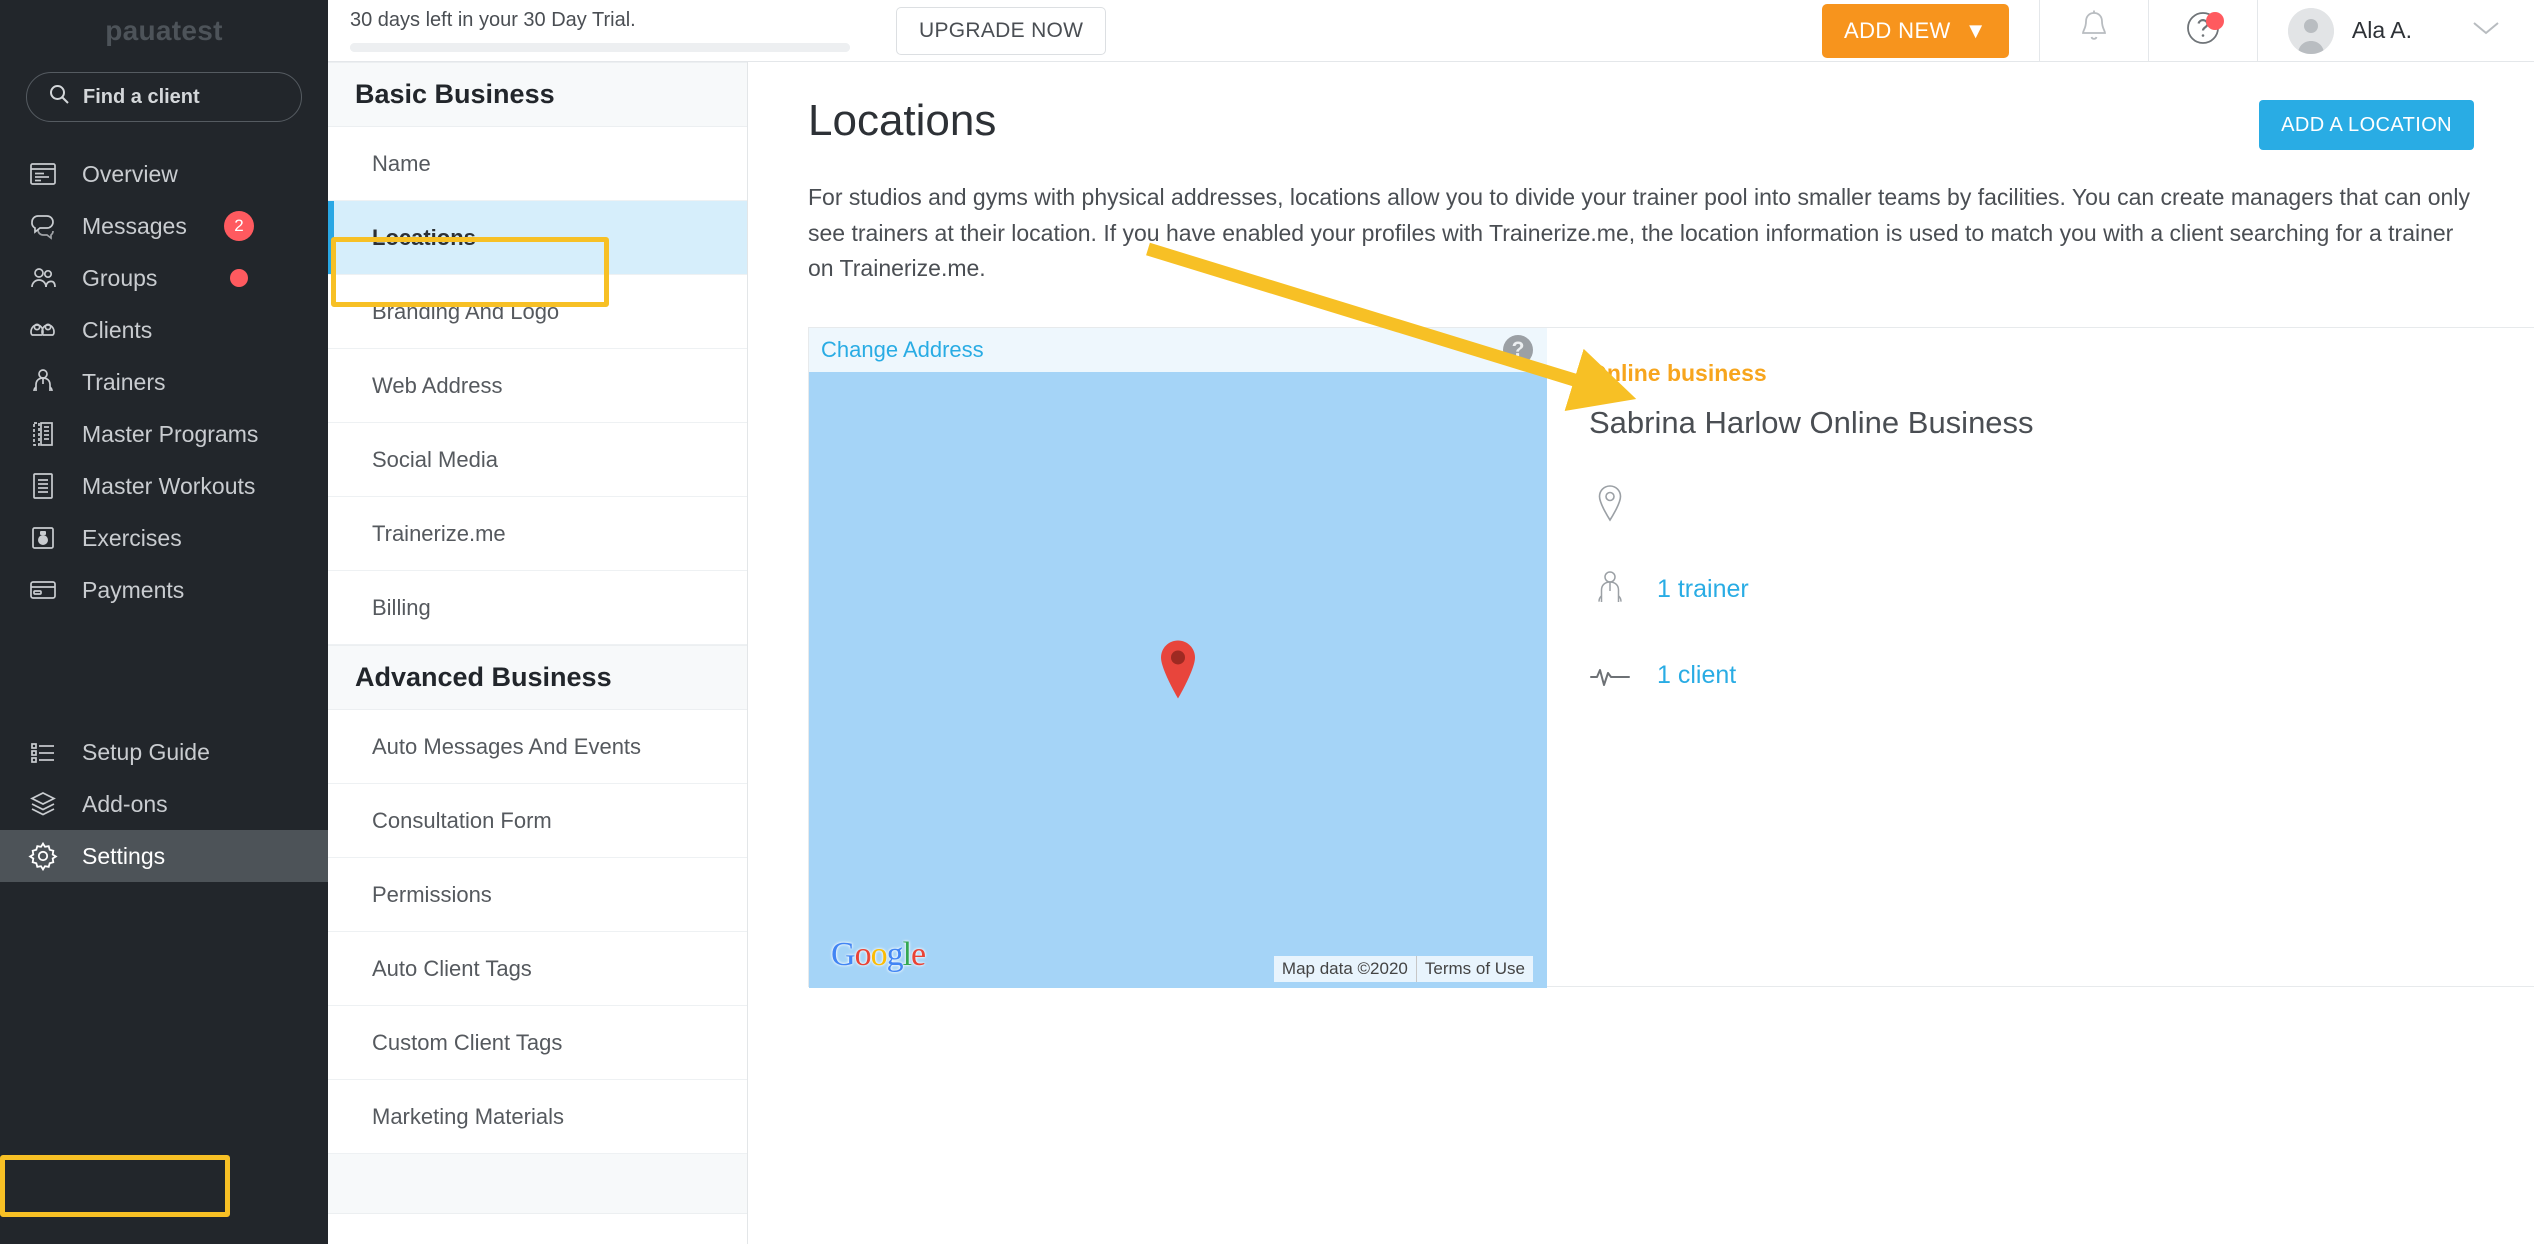 This screenshot has height=1244, width=2534. Describe the element at coordinates (537, 1184) in the screenshot. I see `submenu-footer-spacer` at that location.